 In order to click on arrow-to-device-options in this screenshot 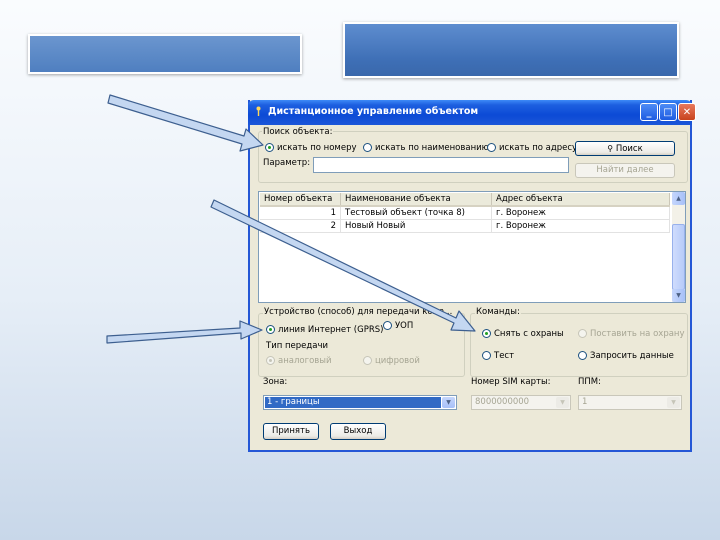, I will do `click(184, 332)`.